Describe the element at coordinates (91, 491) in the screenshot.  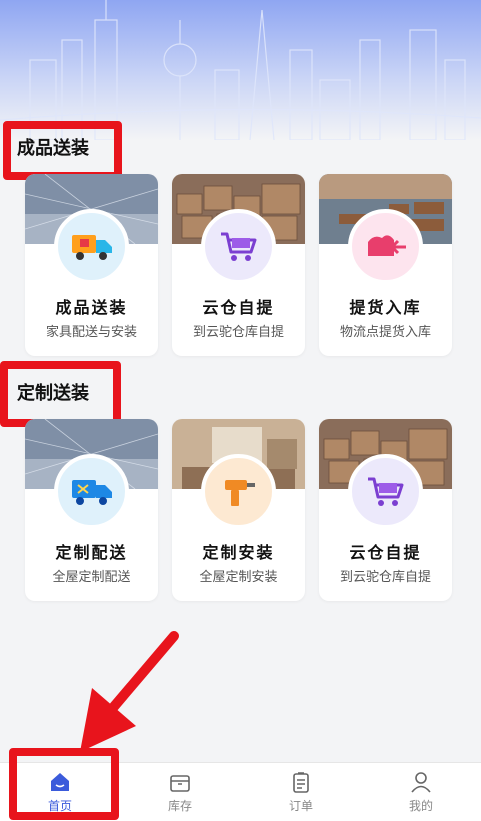
I see `delivery-truck-icon` at that location.